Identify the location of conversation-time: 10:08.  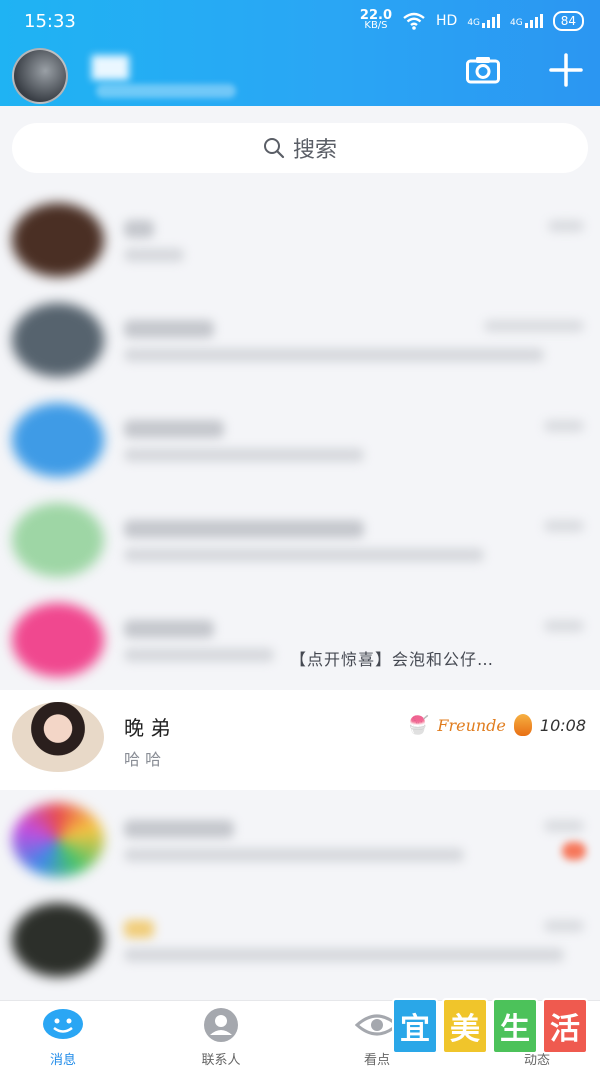
(562, 725).